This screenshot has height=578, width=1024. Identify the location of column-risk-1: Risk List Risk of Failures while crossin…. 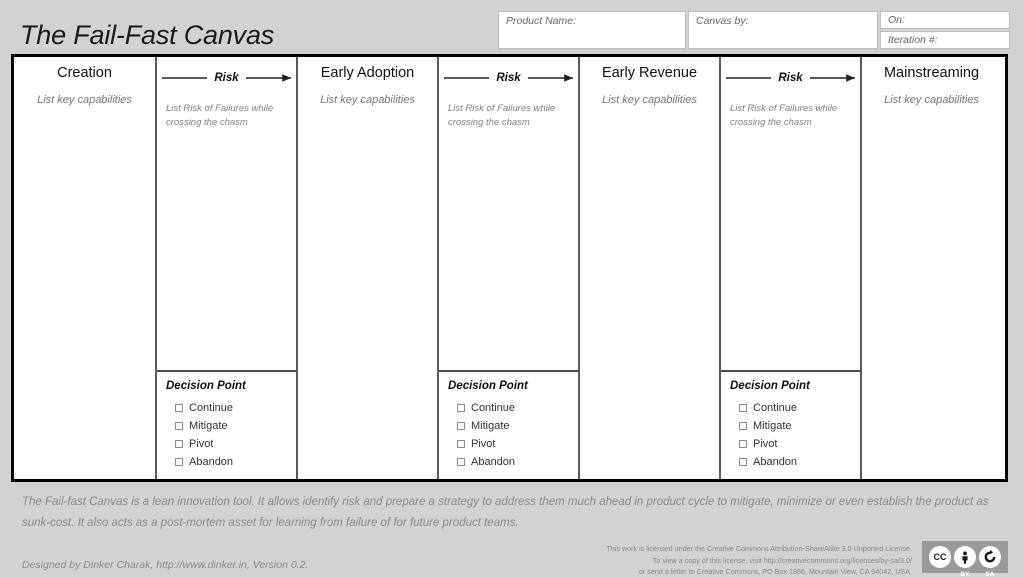
(225, 268).